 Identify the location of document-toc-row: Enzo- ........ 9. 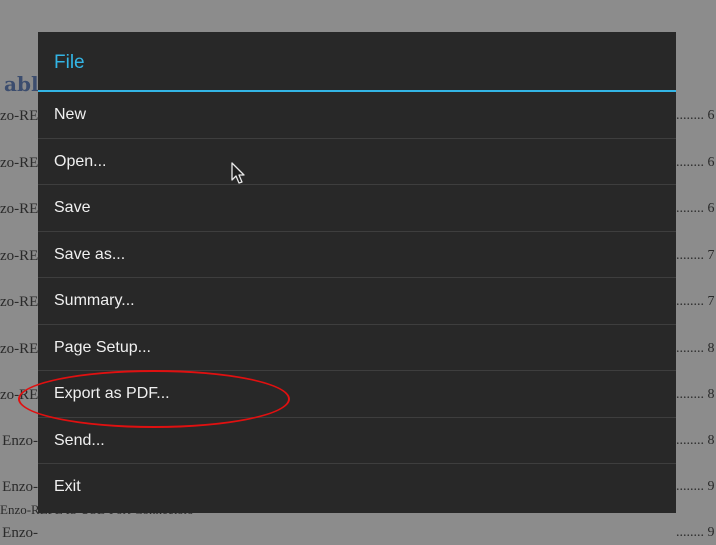
(358, 535).